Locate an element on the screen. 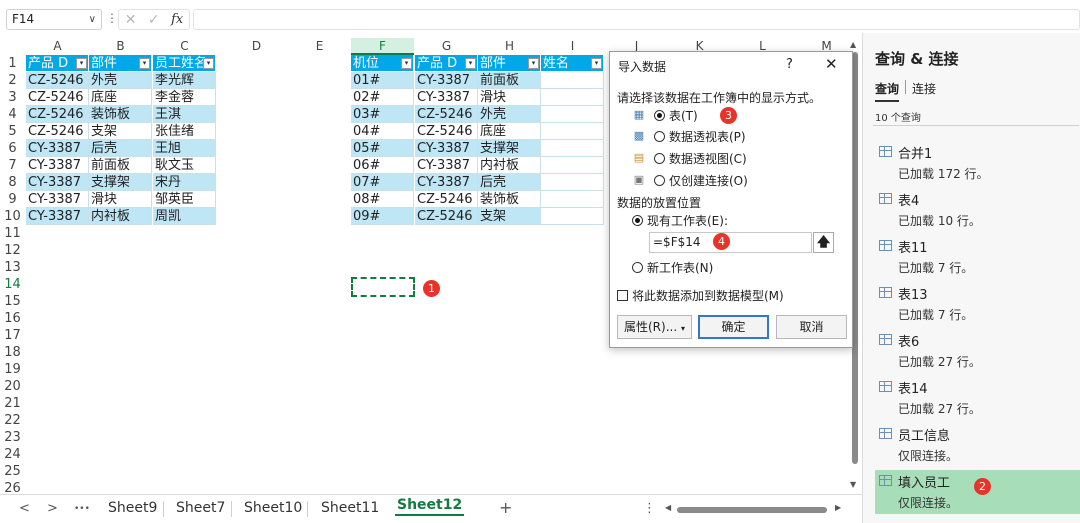 Image resolution: width=1080 pixels, height=523 pixels. add-to-model-checkbox: 将此数据添加到数据模型(M) is located at coordinates (700, 295).